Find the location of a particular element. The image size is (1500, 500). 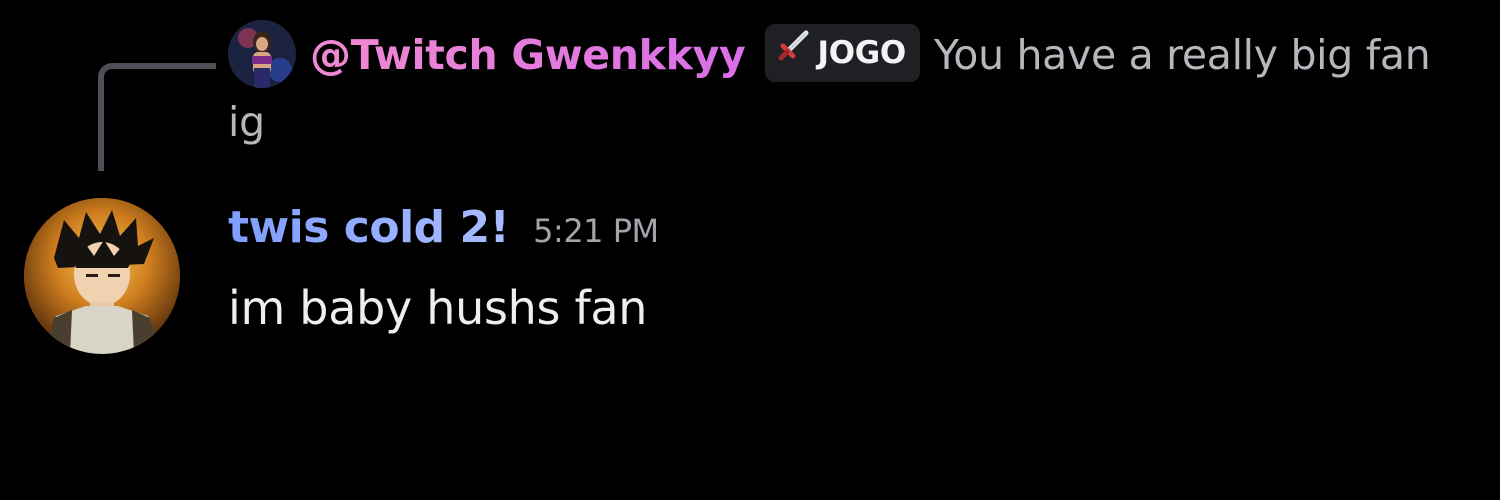

reply-connector is located at coordinates (157, 117).